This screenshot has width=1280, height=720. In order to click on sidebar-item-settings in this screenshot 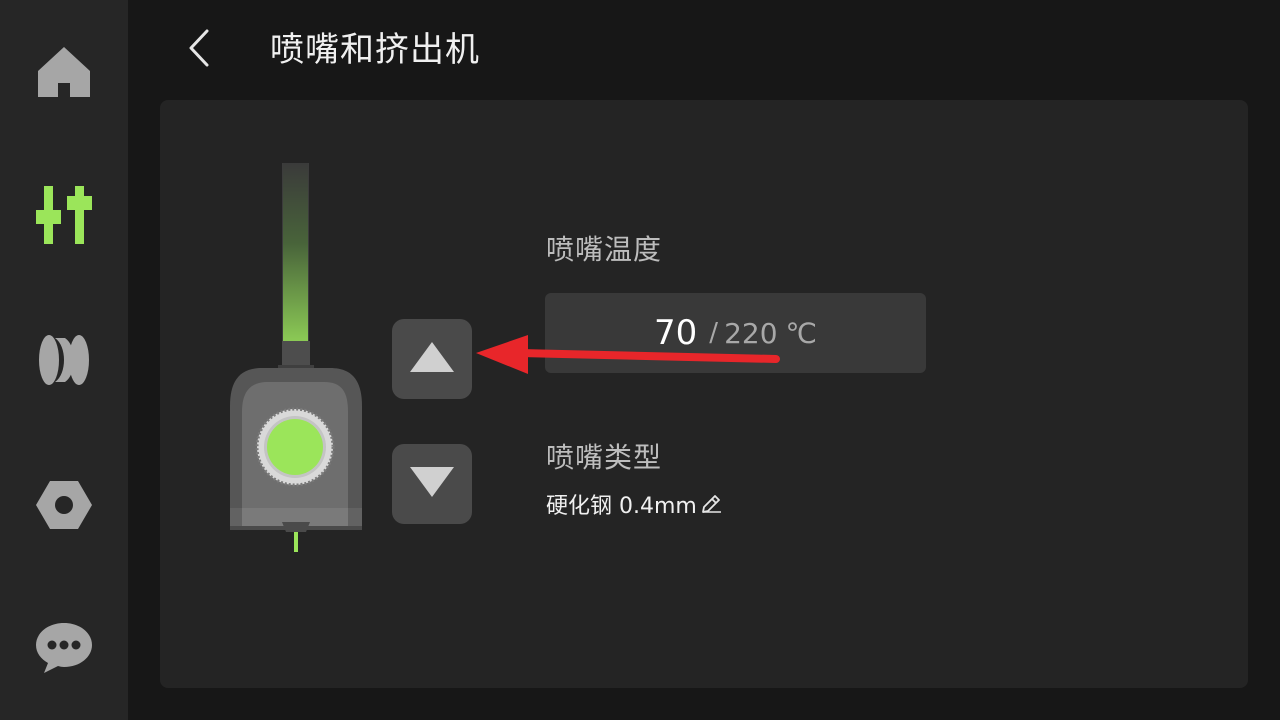, I will do `click(64, 505)`.